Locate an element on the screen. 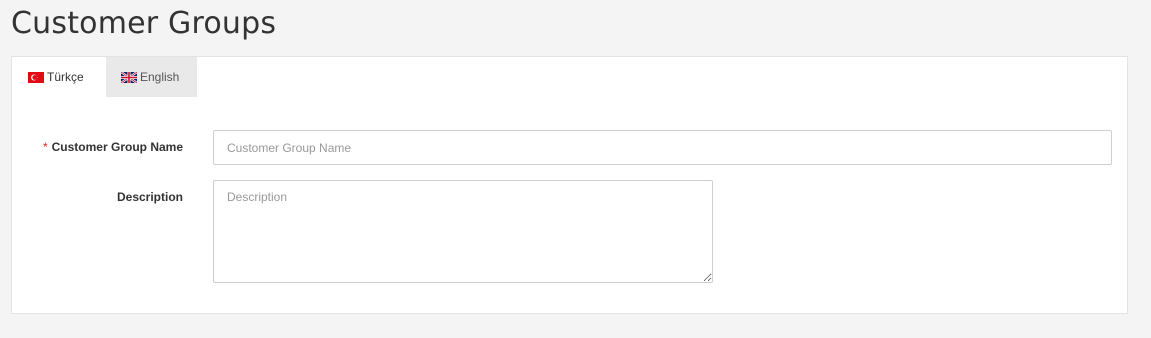 Image resolution: width=1151 pixels, height=338 pixels. turkey-flag-icon is located at coordinates (36, 77).